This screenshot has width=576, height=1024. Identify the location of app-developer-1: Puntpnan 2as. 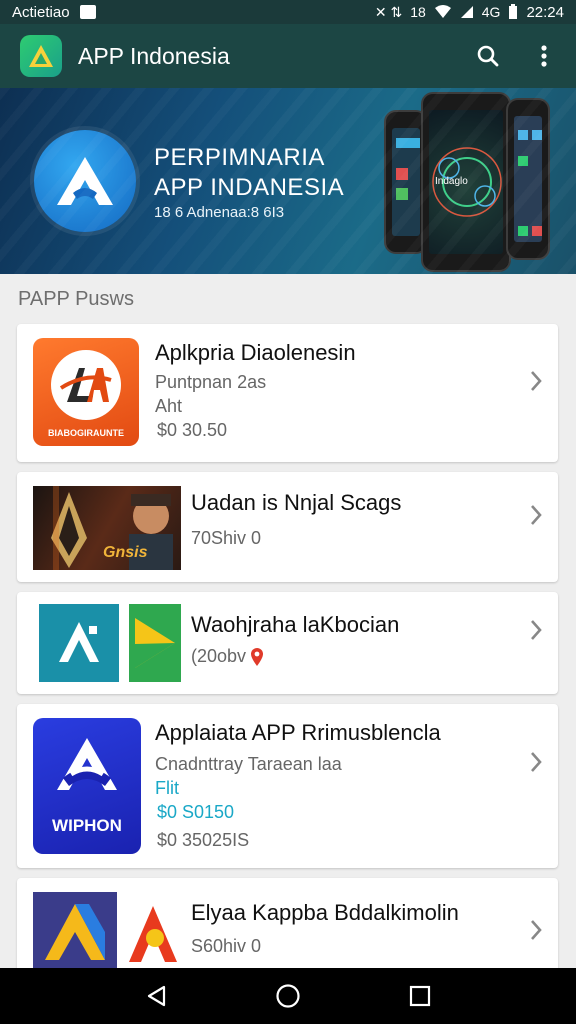
(211, 382).